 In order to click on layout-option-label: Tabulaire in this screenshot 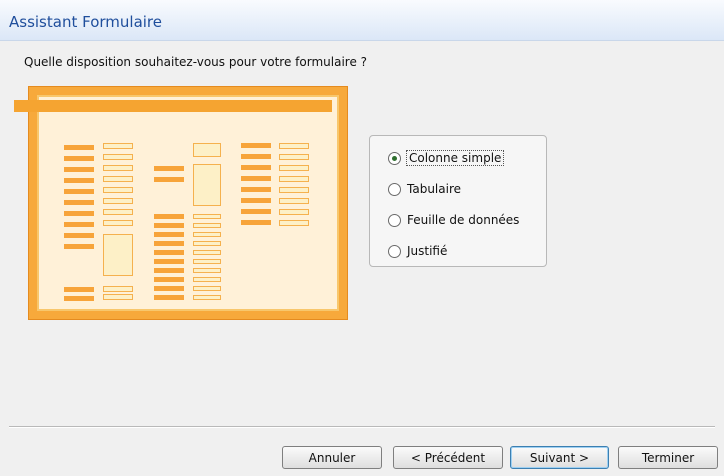, I will do `click(434, 189)`.